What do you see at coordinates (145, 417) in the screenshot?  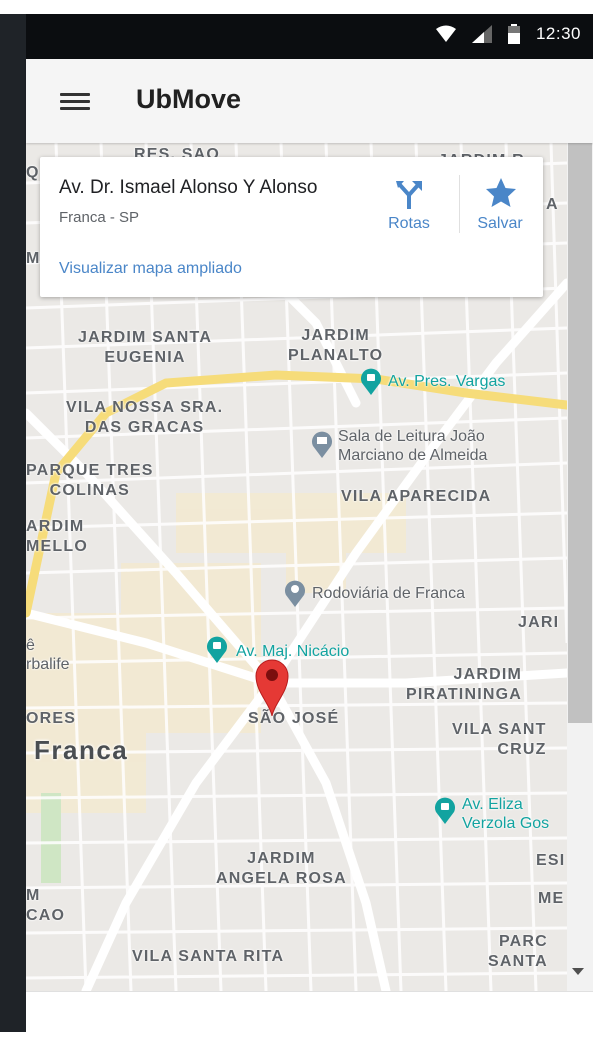 I see `map-label-vila-nossa-sra: VILA NOSSA SRA. DAS GRACAS` at bounding box center [145, 417].